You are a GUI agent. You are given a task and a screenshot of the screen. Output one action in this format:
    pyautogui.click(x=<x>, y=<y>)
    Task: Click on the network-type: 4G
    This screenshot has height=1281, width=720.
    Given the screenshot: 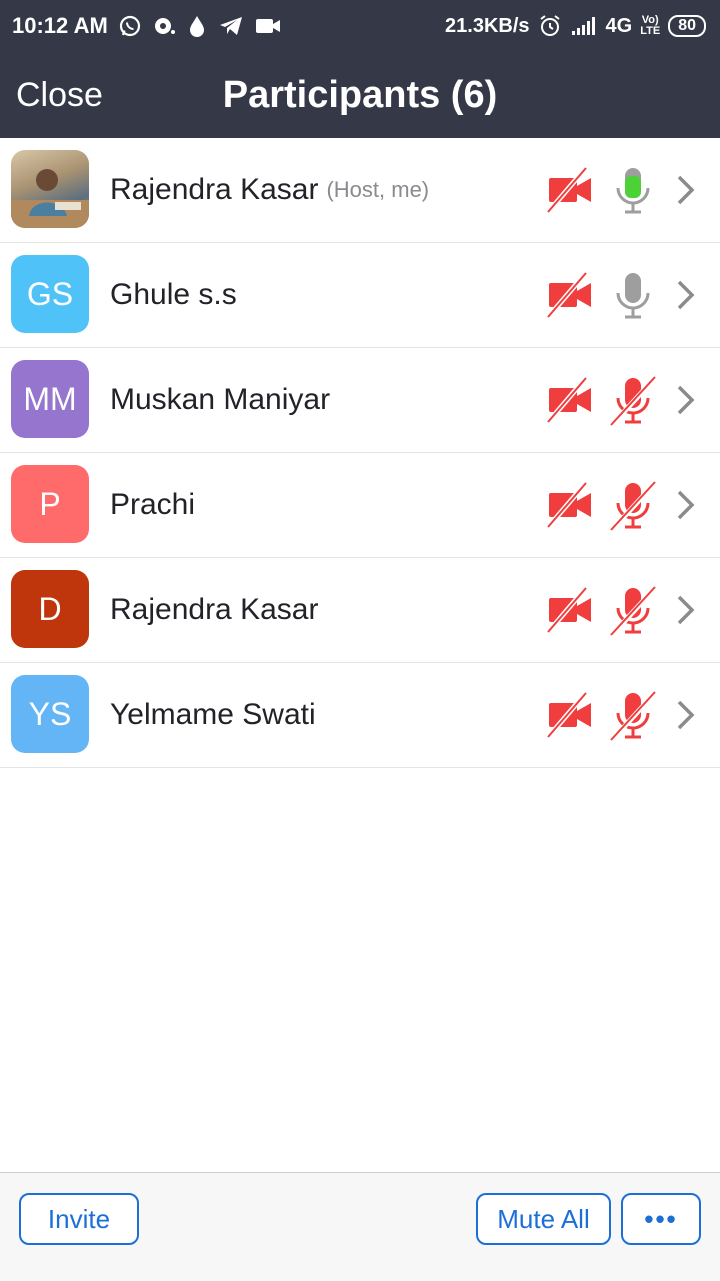 What is the action you would take?
    pyautogui.click(x=619, y=25)
    